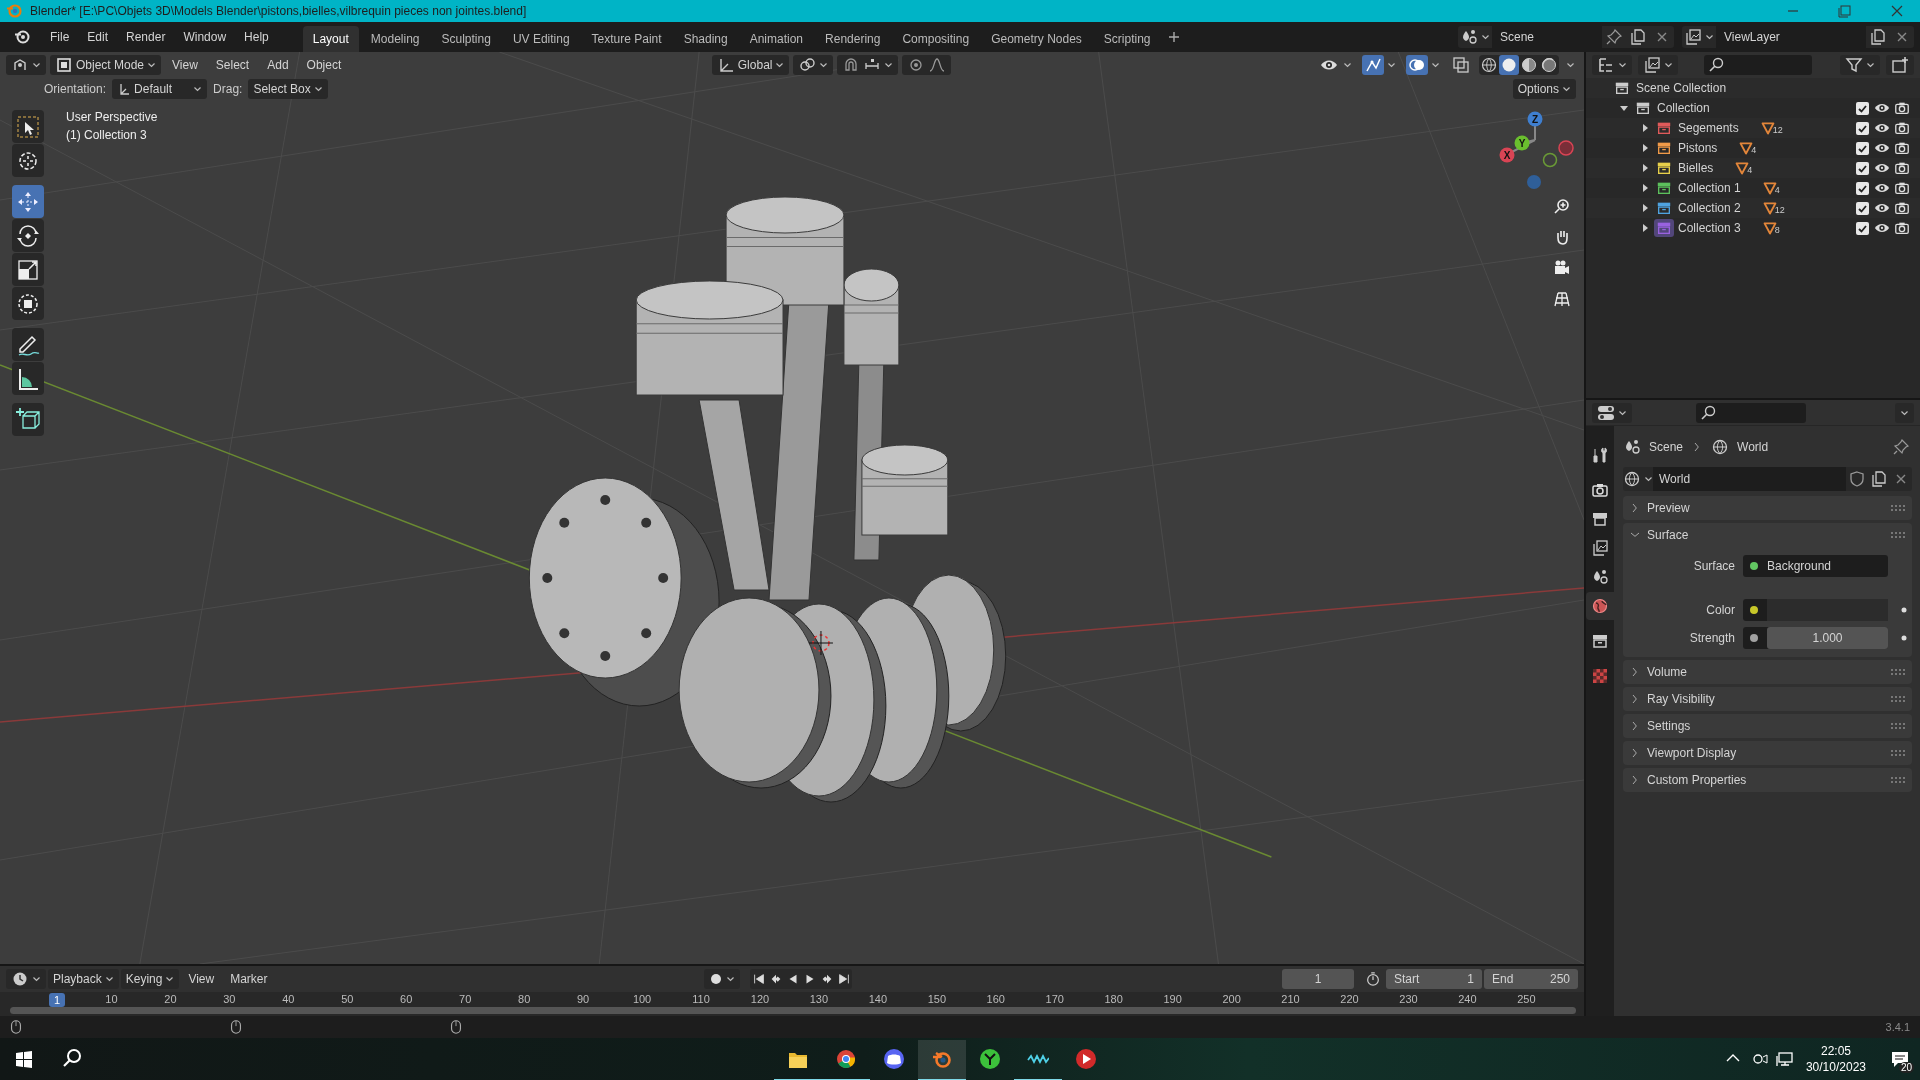 This screenshot has height=1080, width=1920. What do you see at coordinates (1054, 999) in the screenshot?
I see `frame-number: 170` at bounding box center [1054, 999].